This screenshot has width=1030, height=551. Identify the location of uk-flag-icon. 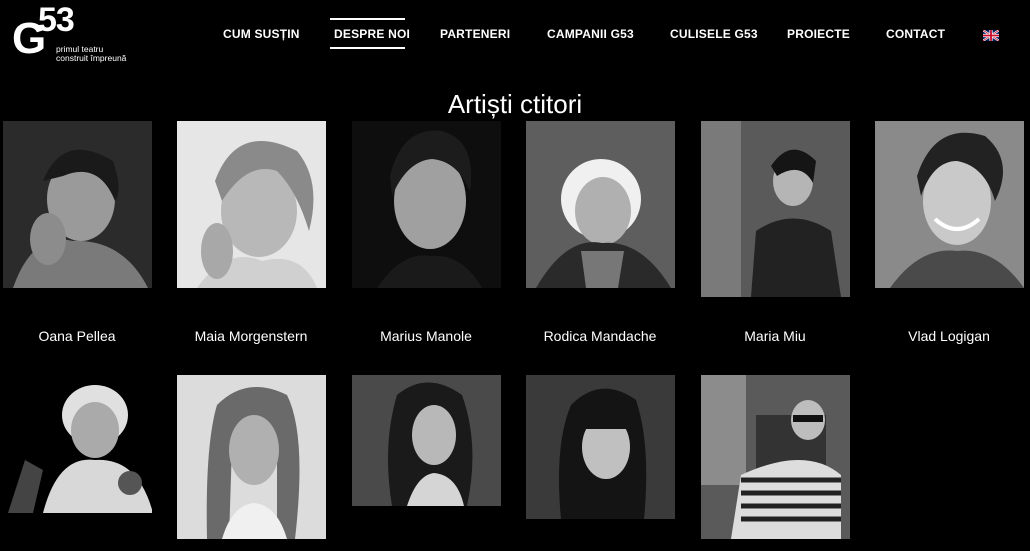
(991, 35).